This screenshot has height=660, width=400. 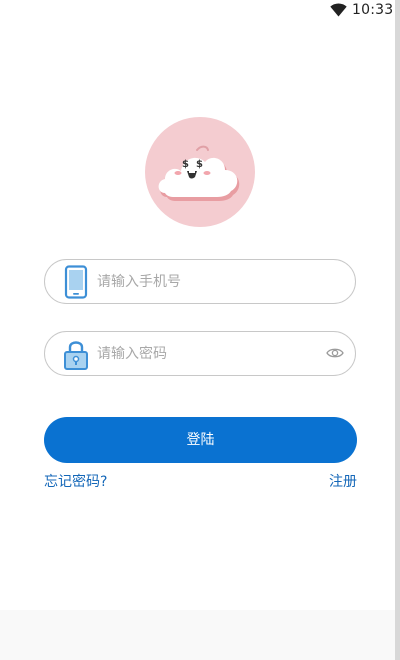 I want to click on phone-field, so click(x=200, y=281).